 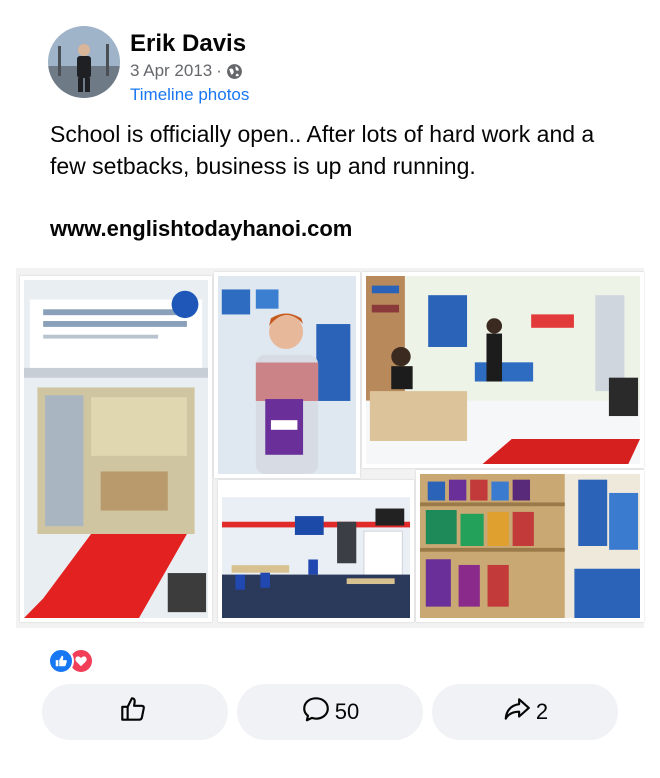 I want to click on photo-reception, so click(x=503, y=370).